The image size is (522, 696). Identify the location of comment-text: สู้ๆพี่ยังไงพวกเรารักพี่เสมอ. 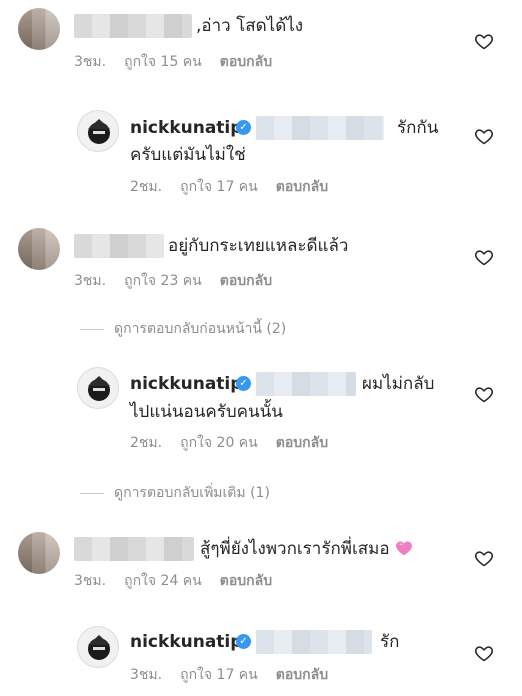
(306, 549).